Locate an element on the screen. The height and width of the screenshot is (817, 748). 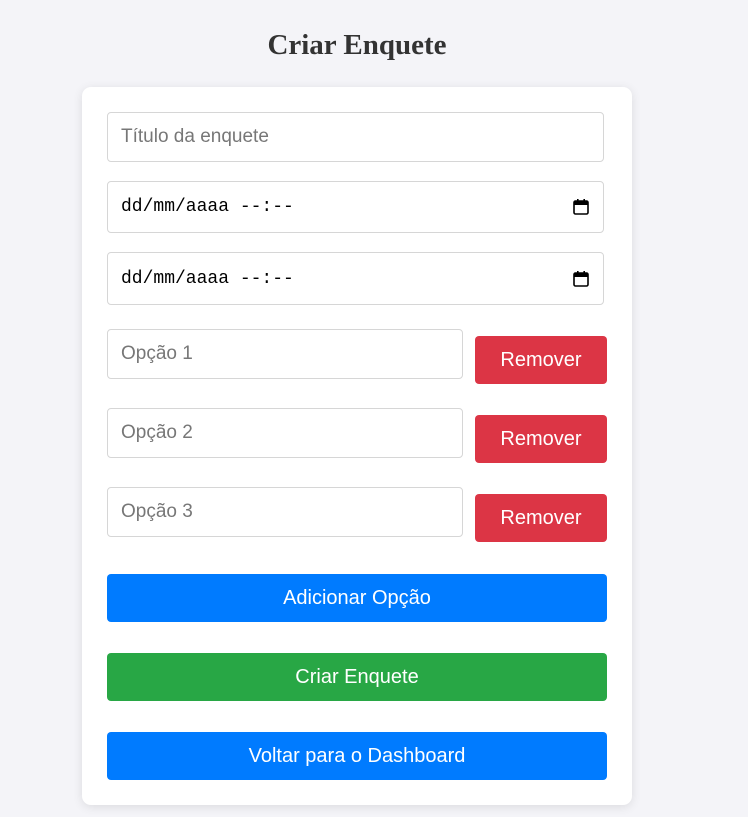
remove-option-button-3: Remover is located at coordinates (541, 518).